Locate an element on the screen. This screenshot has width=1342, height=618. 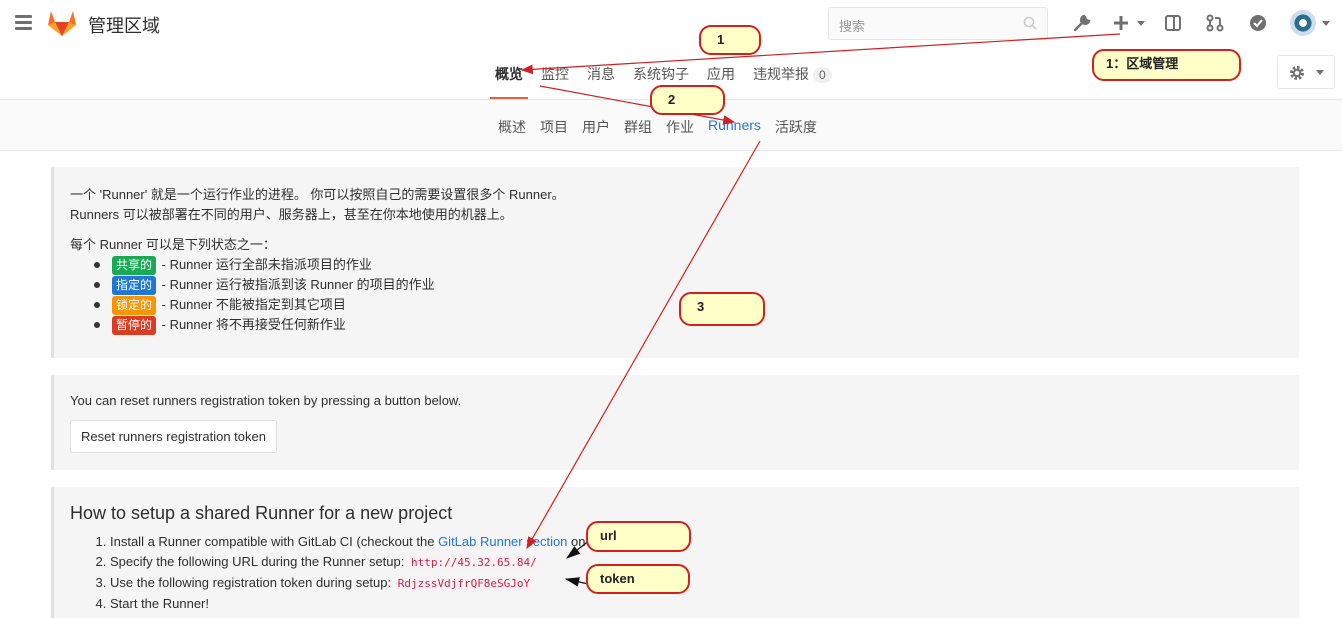
arrow-token is located at coordinates (576, 582).